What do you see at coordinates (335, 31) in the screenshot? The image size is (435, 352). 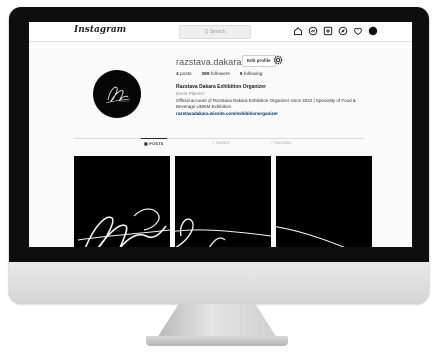 I see `nav-icons` at bounding box center [335, 31].